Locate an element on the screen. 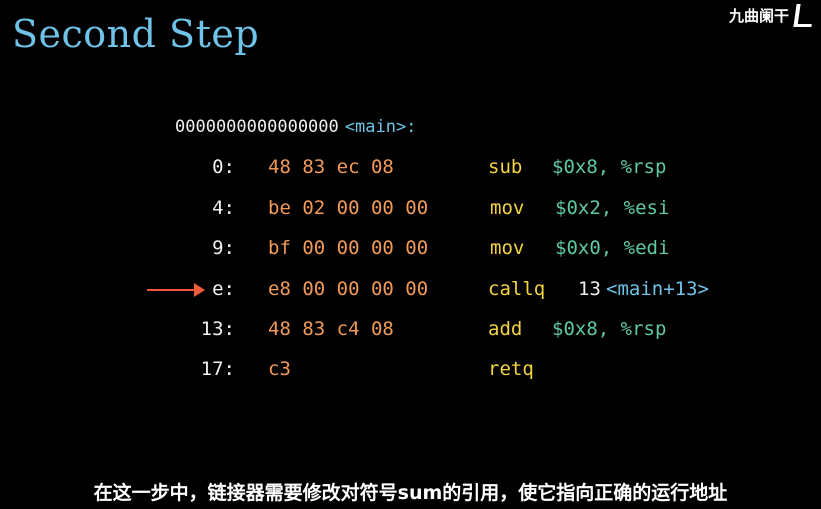  function-header: 0000000000000000 <main>: is located at coordinates (295, 127).